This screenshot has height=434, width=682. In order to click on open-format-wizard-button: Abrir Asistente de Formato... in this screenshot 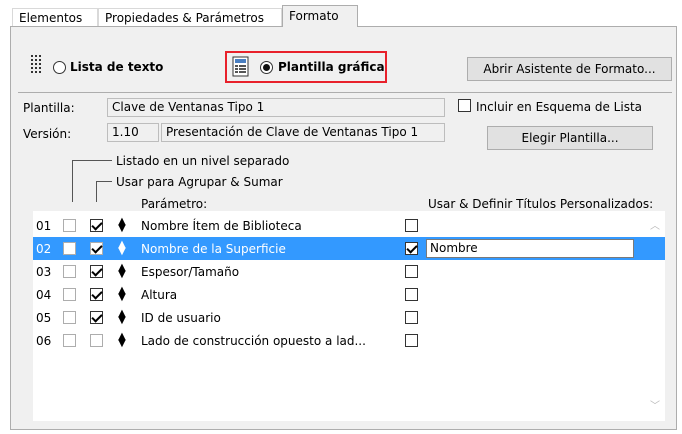, I will do `click(569, 69)`.